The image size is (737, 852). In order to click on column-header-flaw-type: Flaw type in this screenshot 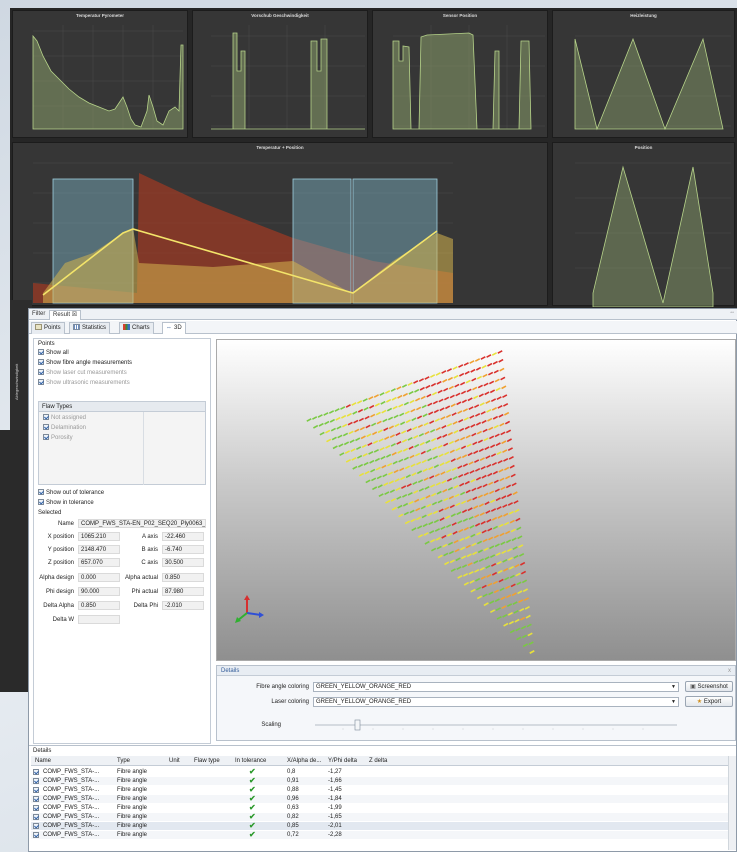, I will do `click(207, 761)`.